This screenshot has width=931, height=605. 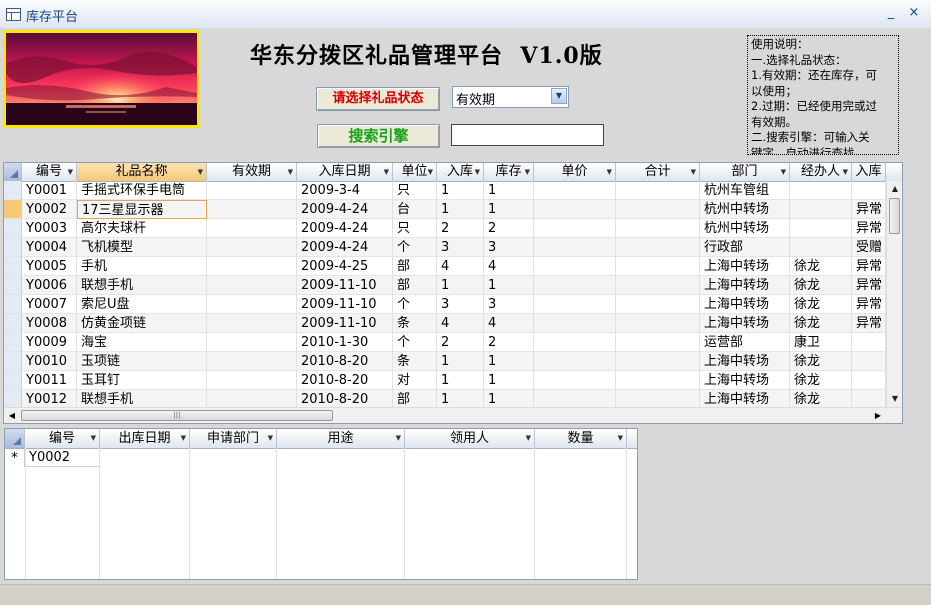 What do you see at coordinates (745, 172) in the screenshot?
I see `column-header-dept: 部门 ▼` at bounding box center [745, 172].